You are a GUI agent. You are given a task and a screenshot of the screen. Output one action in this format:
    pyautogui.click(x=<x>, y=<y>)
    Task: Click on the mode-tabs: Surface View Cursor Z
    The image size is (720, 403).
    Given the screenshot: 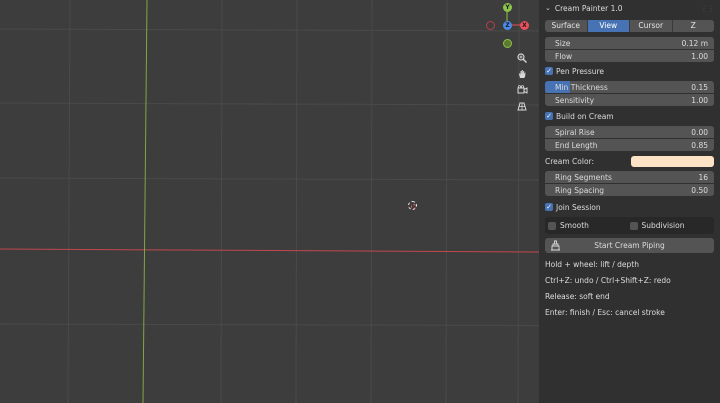 What is the action you would take?
    pyautogui.click(x=629, y=26)
    